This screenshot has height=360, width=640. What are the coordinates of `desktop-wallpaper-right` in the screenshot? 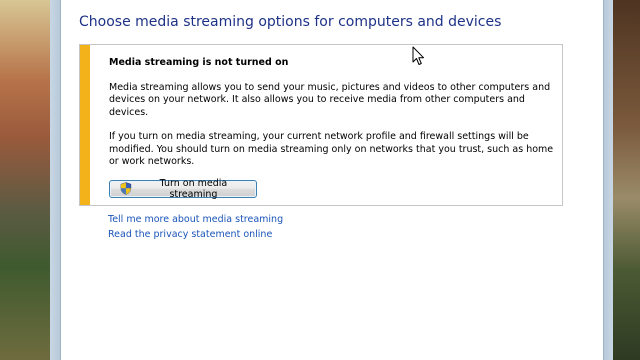 It's located at (626, 180).